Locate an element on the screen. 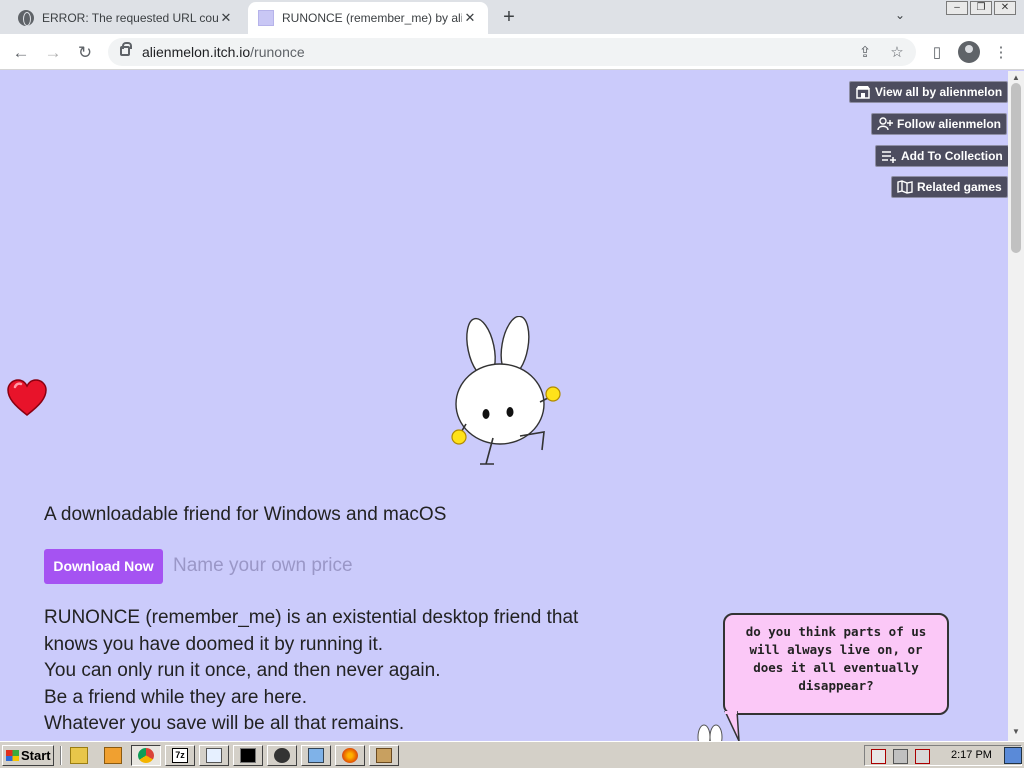  forward-icon: → is located at coordinates (53, 53).